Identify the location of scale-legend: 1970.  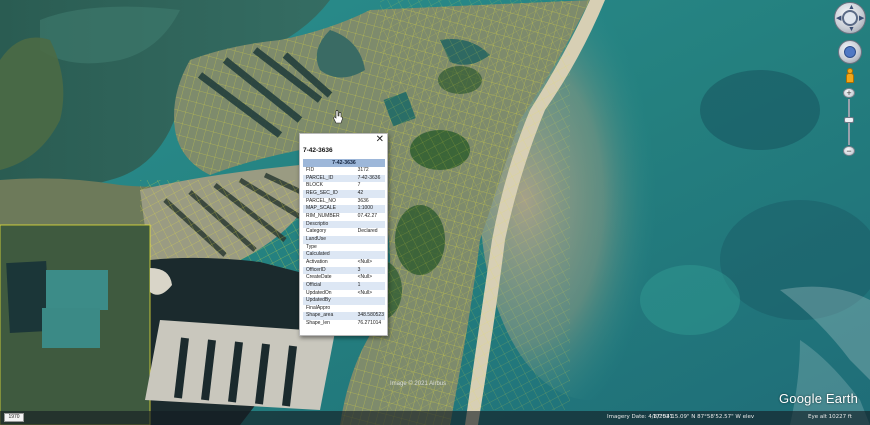
(14, 417).